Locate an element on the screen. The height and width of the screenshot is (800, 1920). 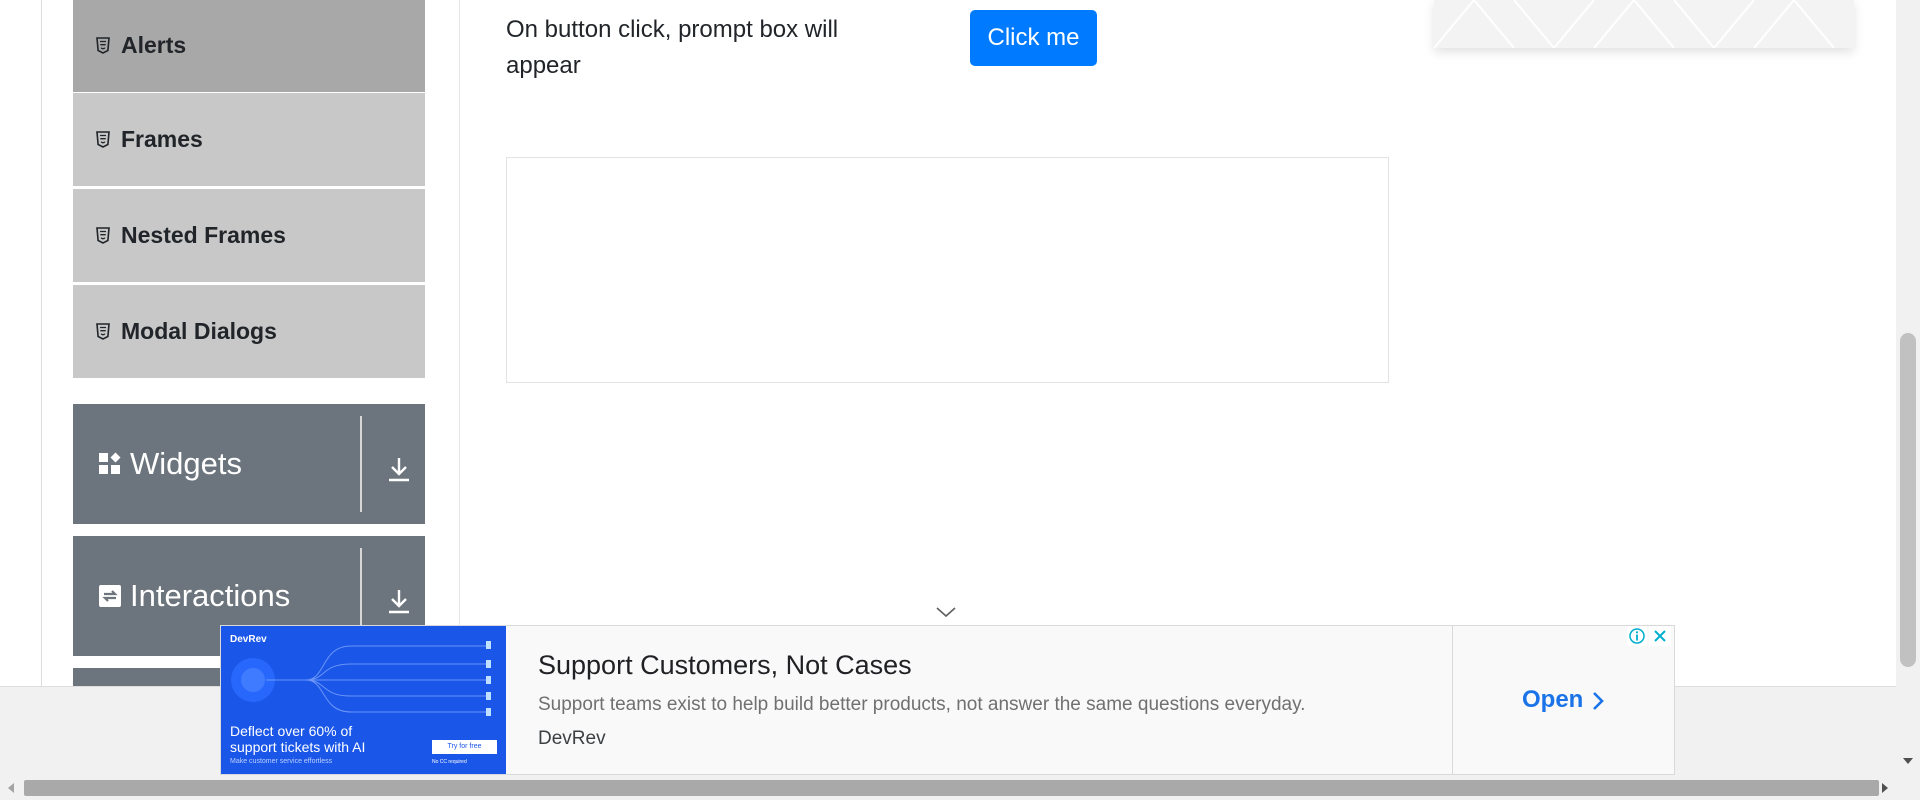
sidebar-group-label: Widgets is located at coordinates (186, 463).